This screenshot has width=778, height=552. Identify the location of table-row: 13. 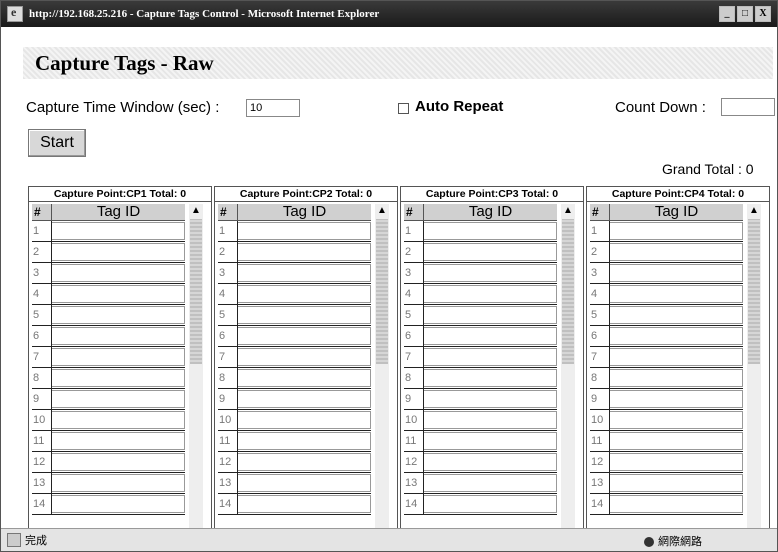
(294, 483).